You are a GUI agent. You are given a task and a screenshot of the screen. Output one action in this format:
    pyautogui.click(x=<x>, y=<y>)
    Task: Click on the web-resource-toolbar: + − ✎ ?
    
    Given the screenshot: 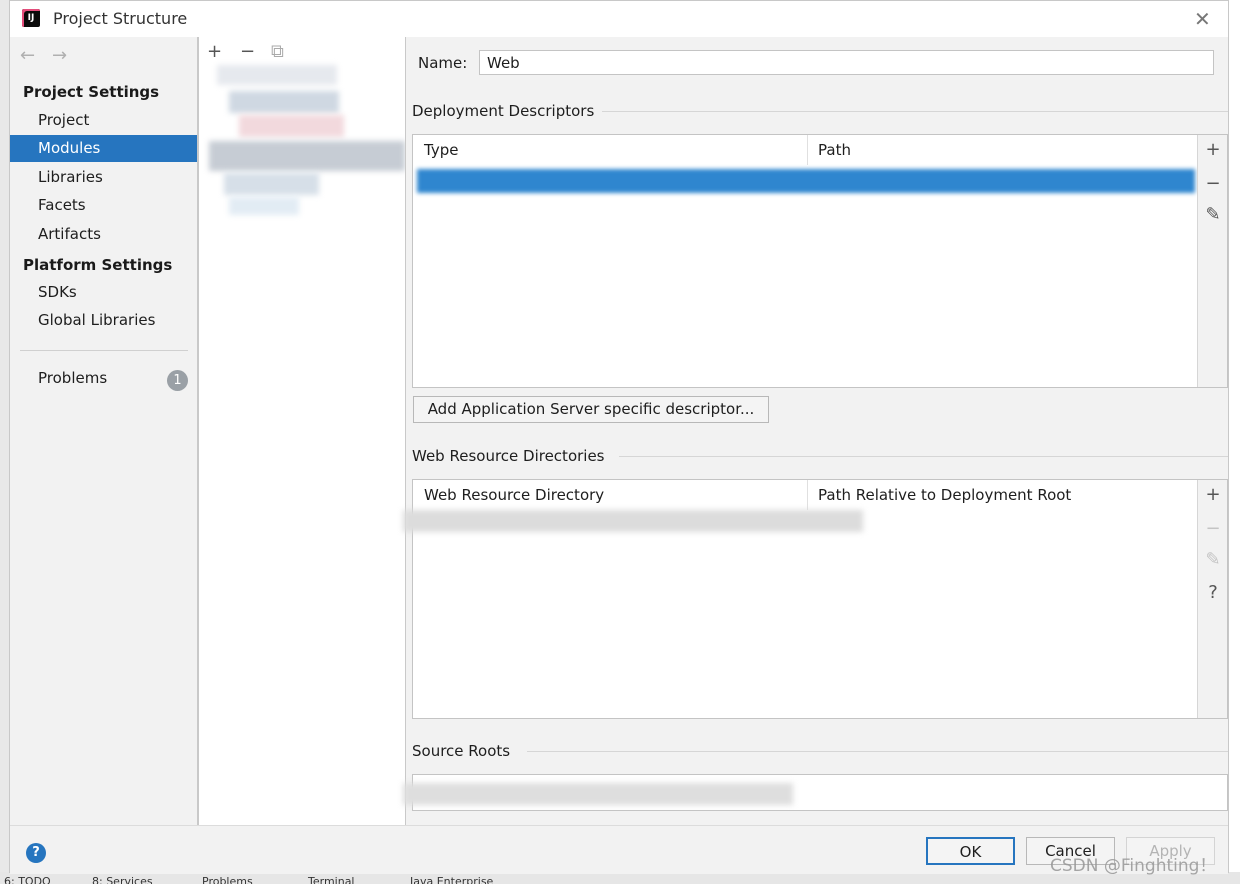 What is the action you would take?
    pyautogui.click(x=1212, y=599)
    